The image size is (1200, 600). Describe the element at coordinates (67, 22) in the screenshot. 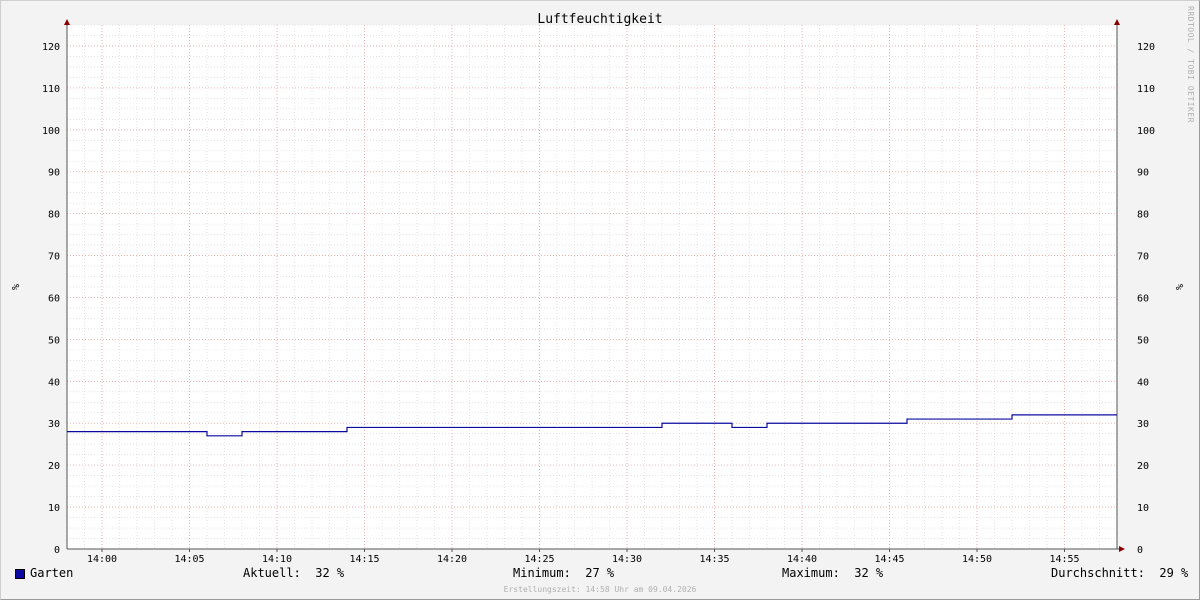

I see `y-axis-left-arrow` at that location.